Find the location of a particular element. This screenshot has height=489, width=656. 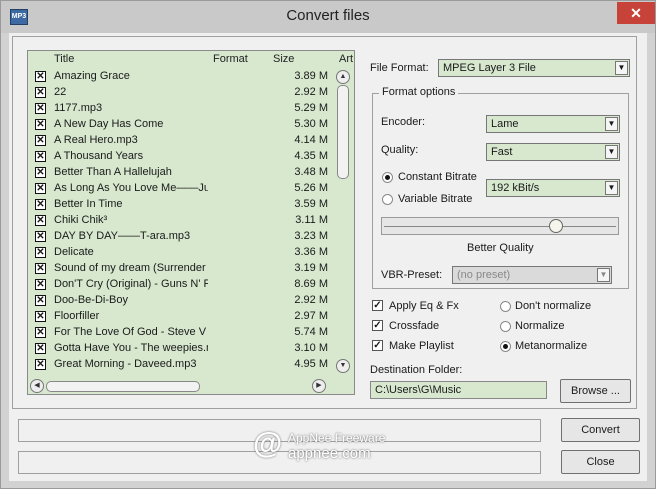

encoder-label: Encoder: is located at coordinates (403, 122).